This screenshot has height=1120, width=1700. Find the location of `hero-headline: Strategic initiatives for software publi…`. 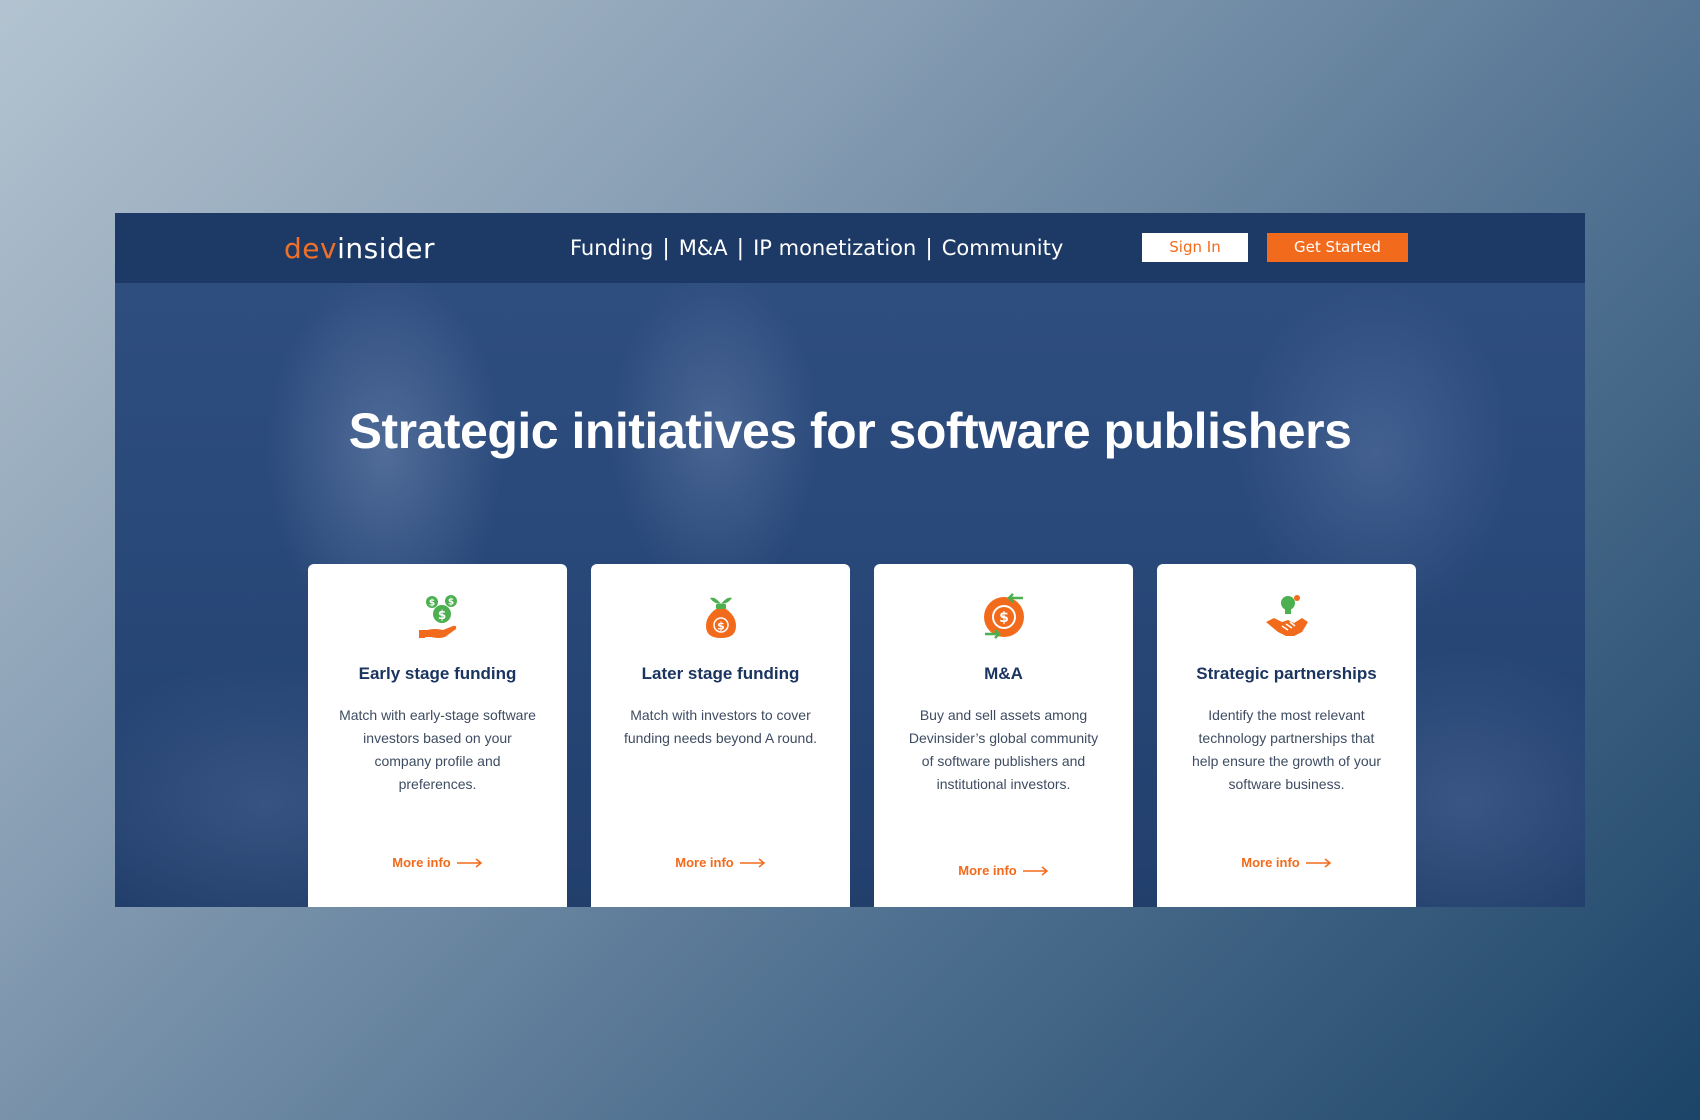

hero-headline: Strategic initiatives for software publi… is located at coordinates (850, 431).